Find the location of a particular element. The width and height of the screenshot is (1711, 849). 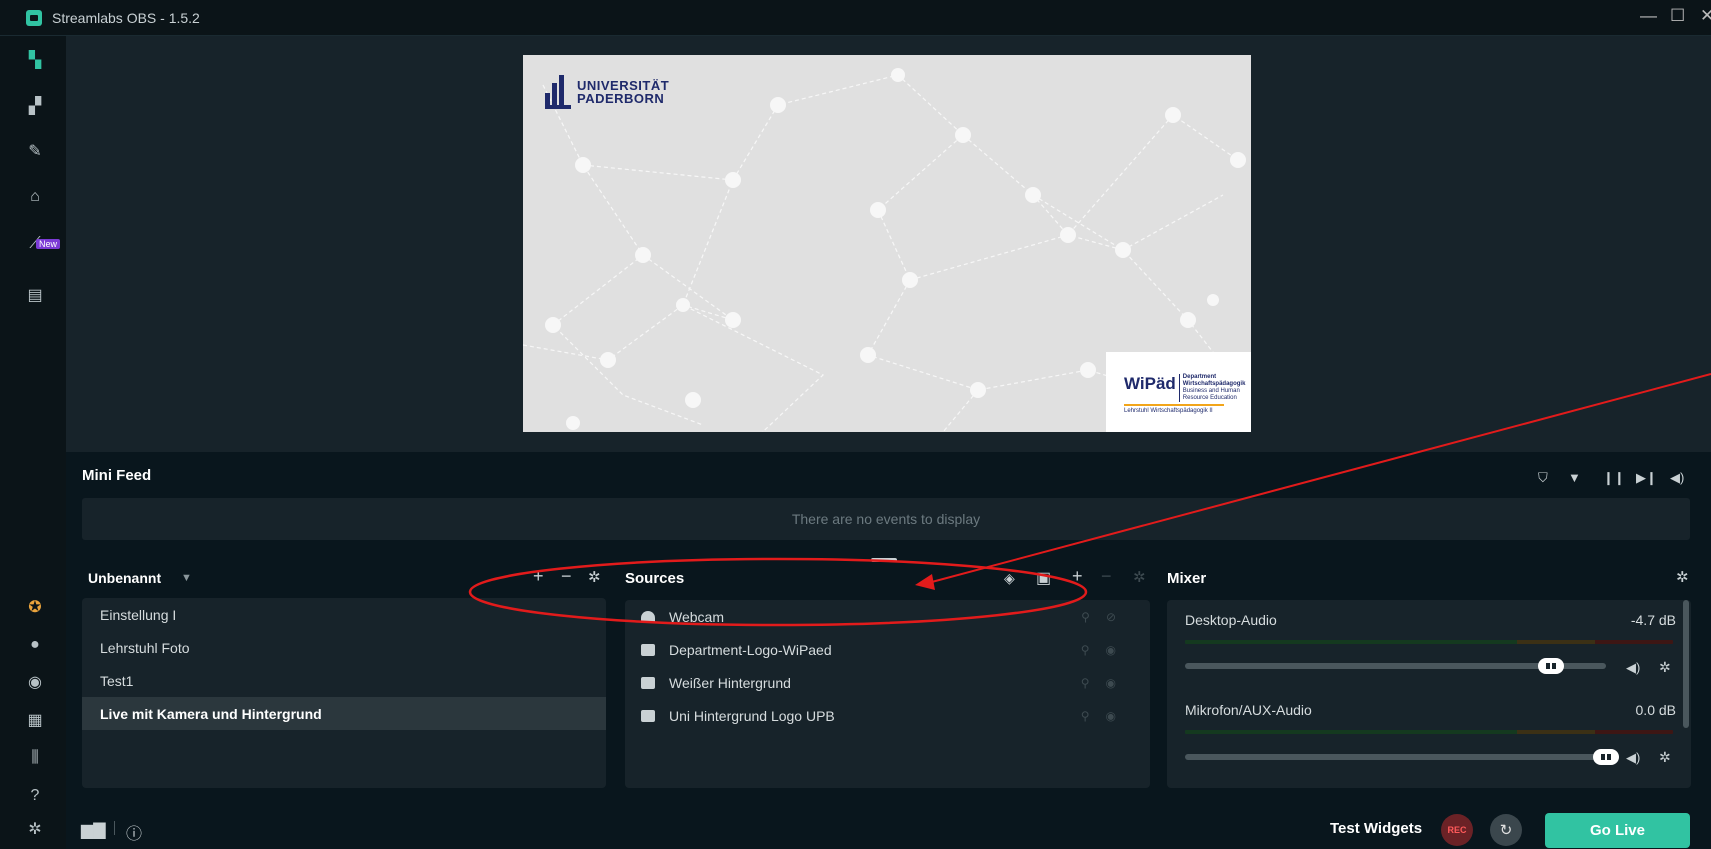

scene-item: Lehrstuhl Foto is located at coordinates (344, 647).